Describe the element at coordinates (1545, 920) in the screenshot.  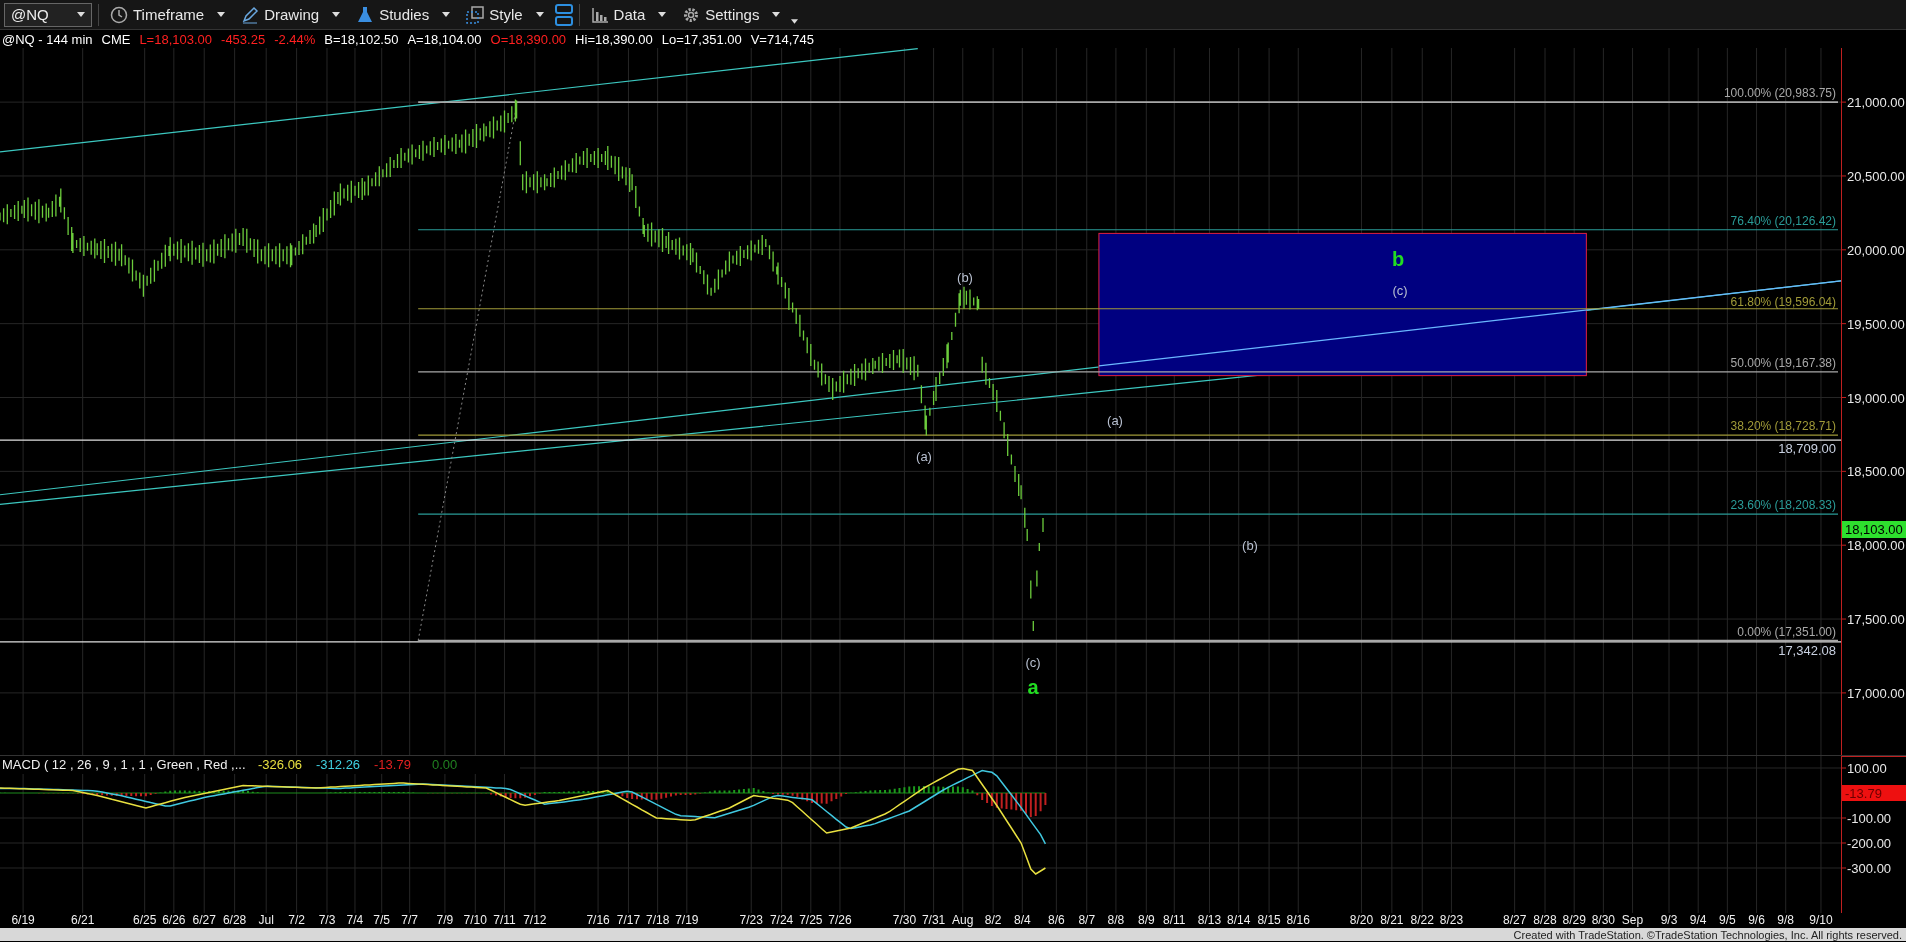
I see `date-axis-label: 8/28` at that location.